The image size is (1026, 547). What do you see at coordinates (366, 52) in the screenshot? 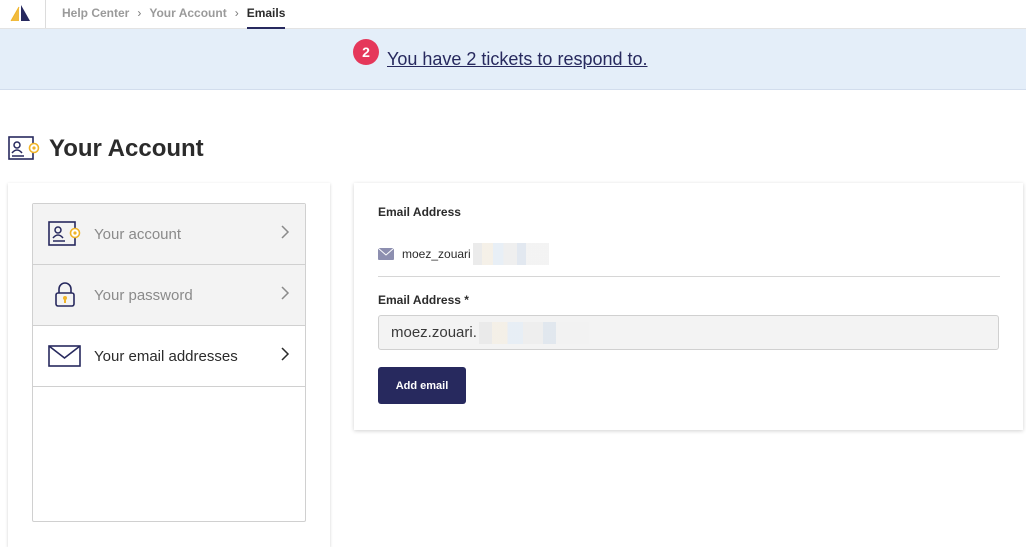
I see `ticket-count-badge: 2` at bounding box center [366, 52].